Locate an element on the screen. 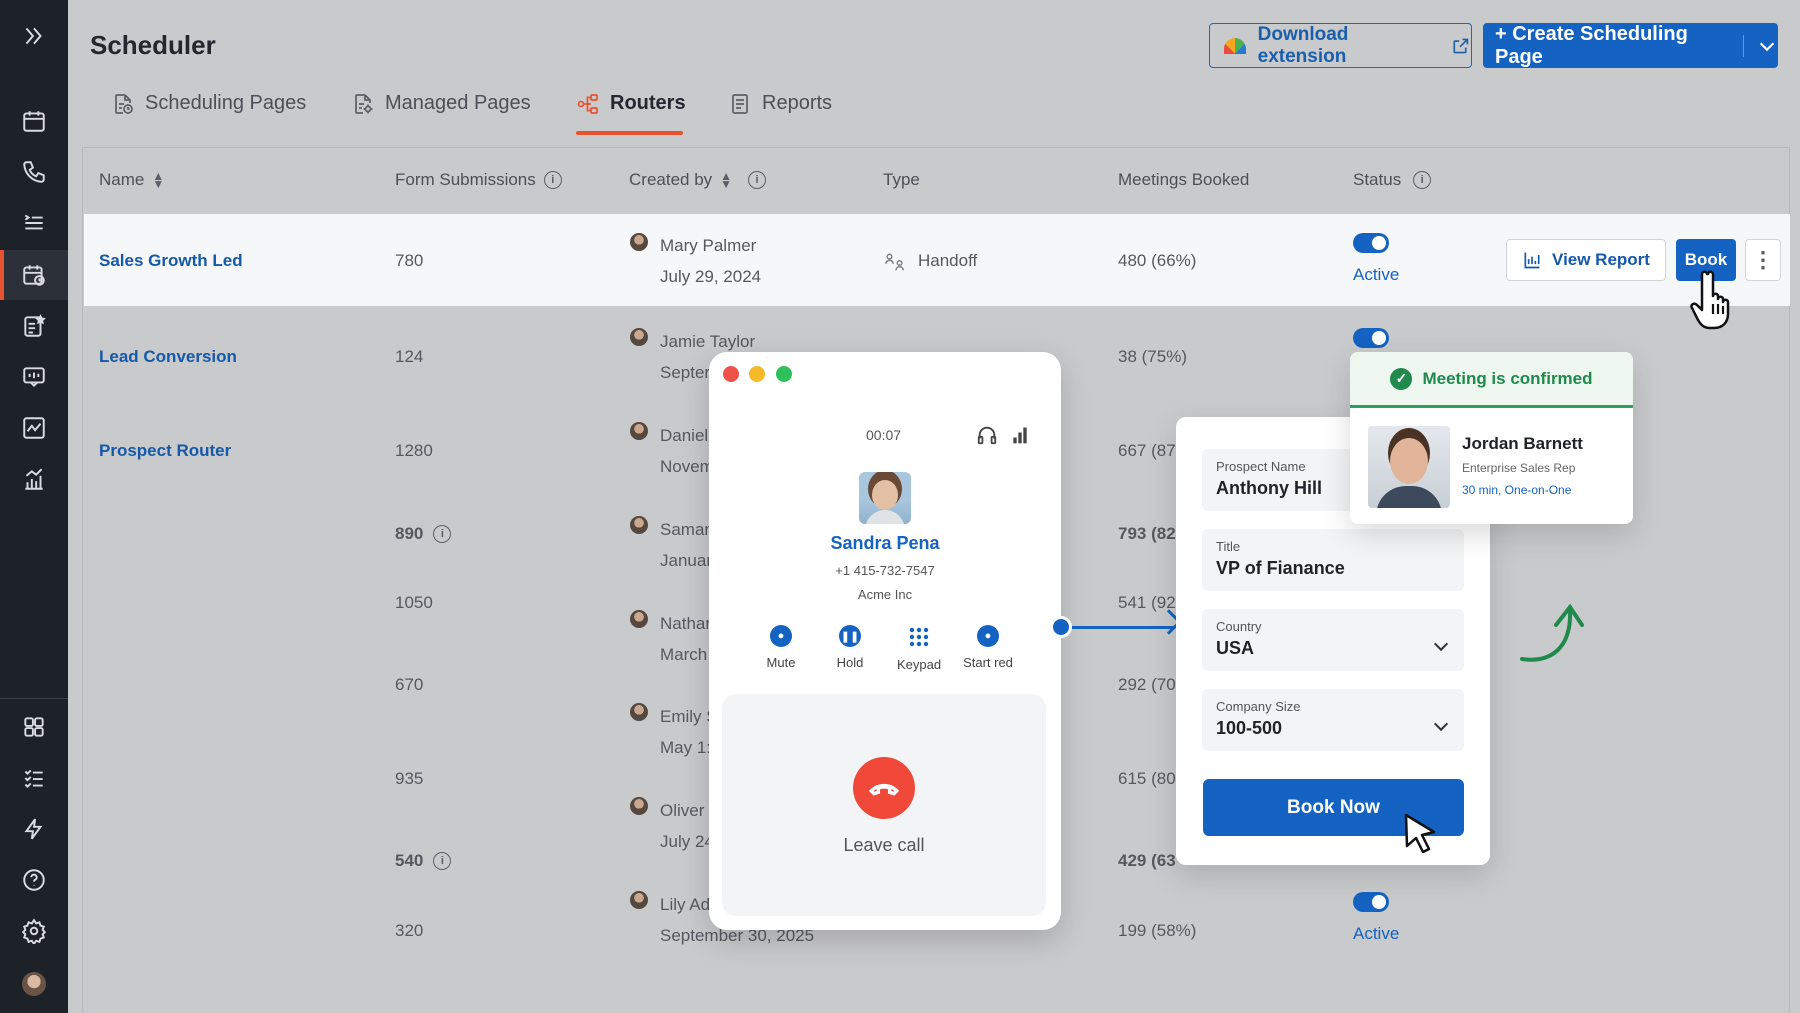  column-header-label: Created by is located at coordinates (671, 179).